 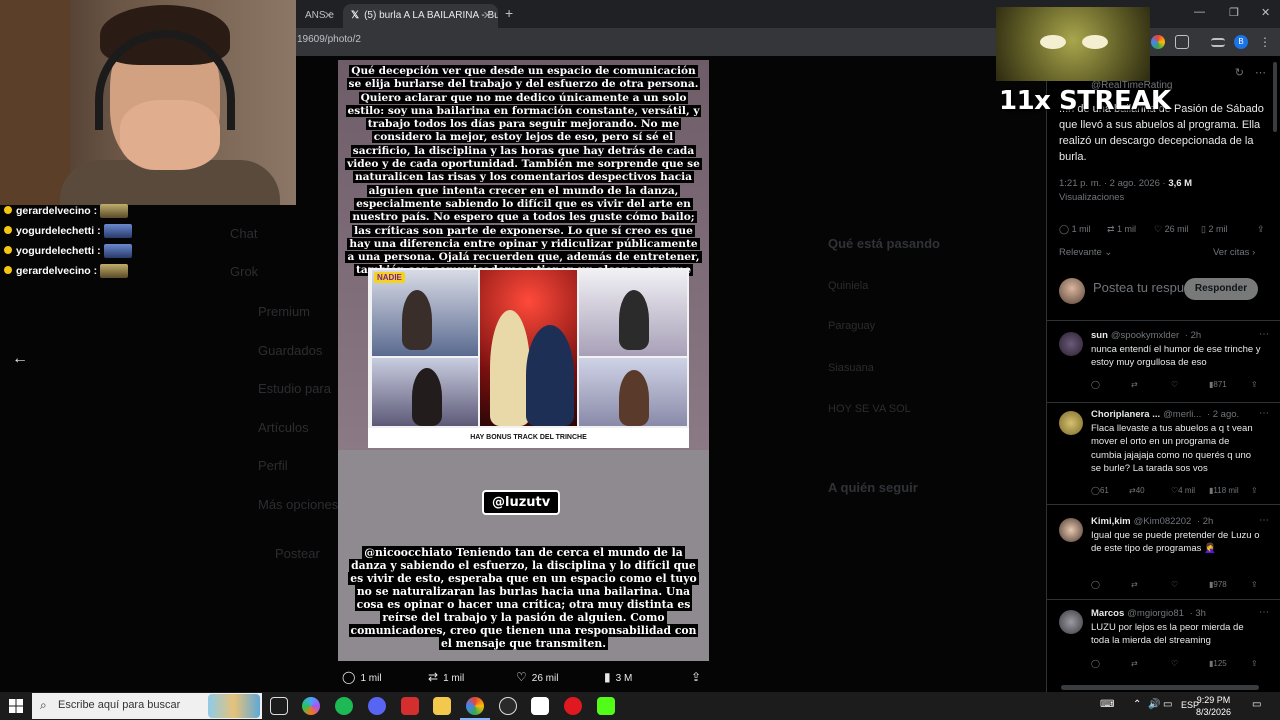 What do you see at coordinates (1218, 584) in the screenshot?
I see `views-stat: ▮ 978` at bounding box center [1218, 584].